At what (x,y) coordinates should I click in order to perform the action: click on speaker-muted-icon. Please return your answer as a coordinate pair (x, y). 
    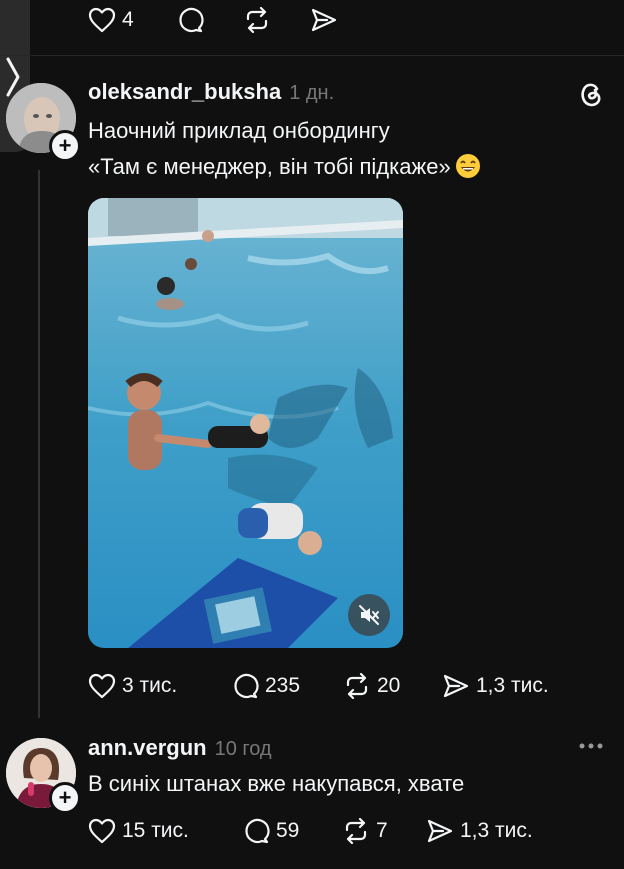
    Looking at the image, I should click on (369, 615).